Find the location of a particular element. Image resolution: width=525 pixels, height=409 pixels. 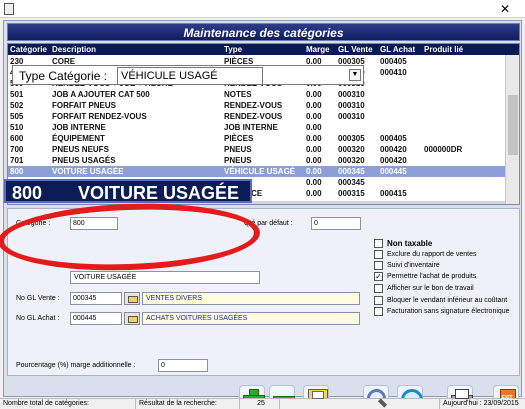

table-cell: 502 is located at coordinates (17, 105).